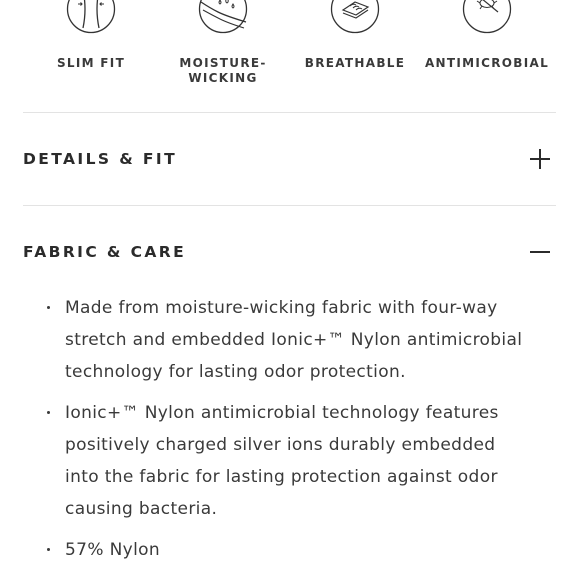 The height and width of the screenshot is (580, 580). What do you see at coordinates (223, 70) in the screenshot?
I see `feature-label: MOISTURE- WICKING` at bounding box center [223, 70].